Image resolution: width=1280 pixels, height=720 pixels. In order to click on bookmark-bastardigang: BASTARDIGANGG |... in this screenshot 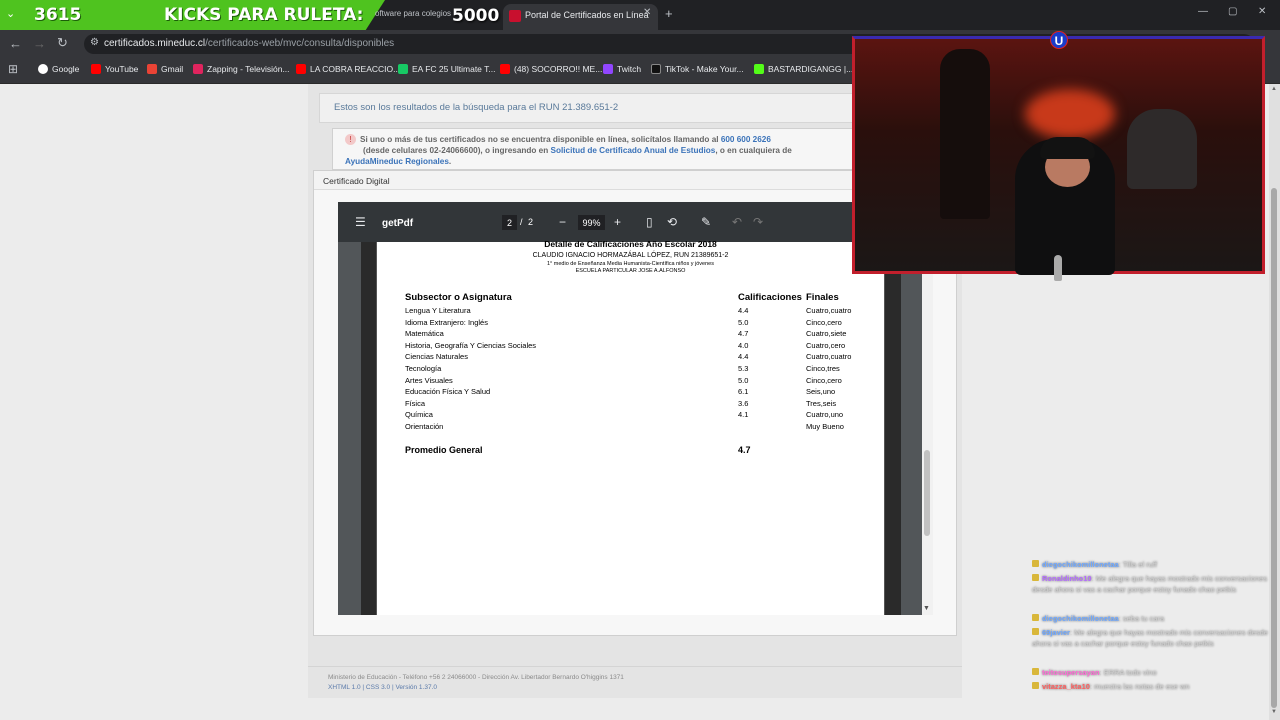, I will do `click(803, 69)`.